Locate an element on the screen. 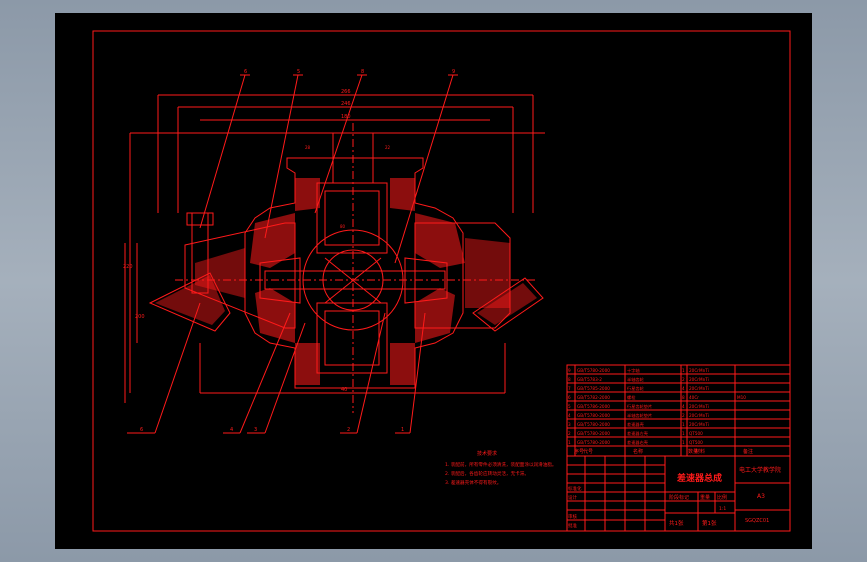 This screenshot has width=867, height=562. bom-header: 代号 is located at coordinates (588, 451).